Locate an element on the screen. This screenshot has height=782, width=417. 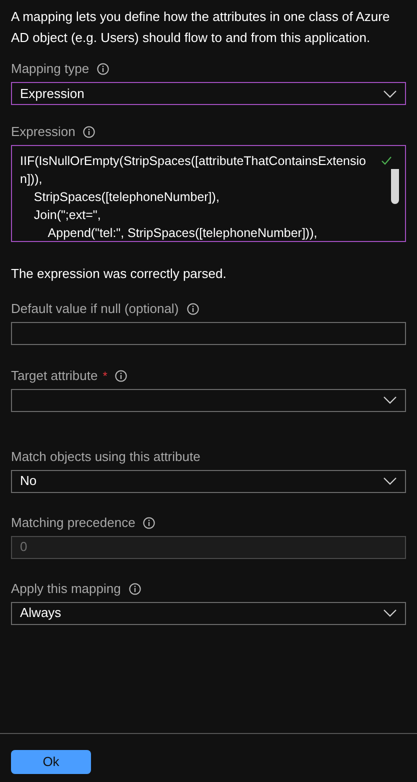
placeholder-text: 0 is located at coordinates (24, 547).